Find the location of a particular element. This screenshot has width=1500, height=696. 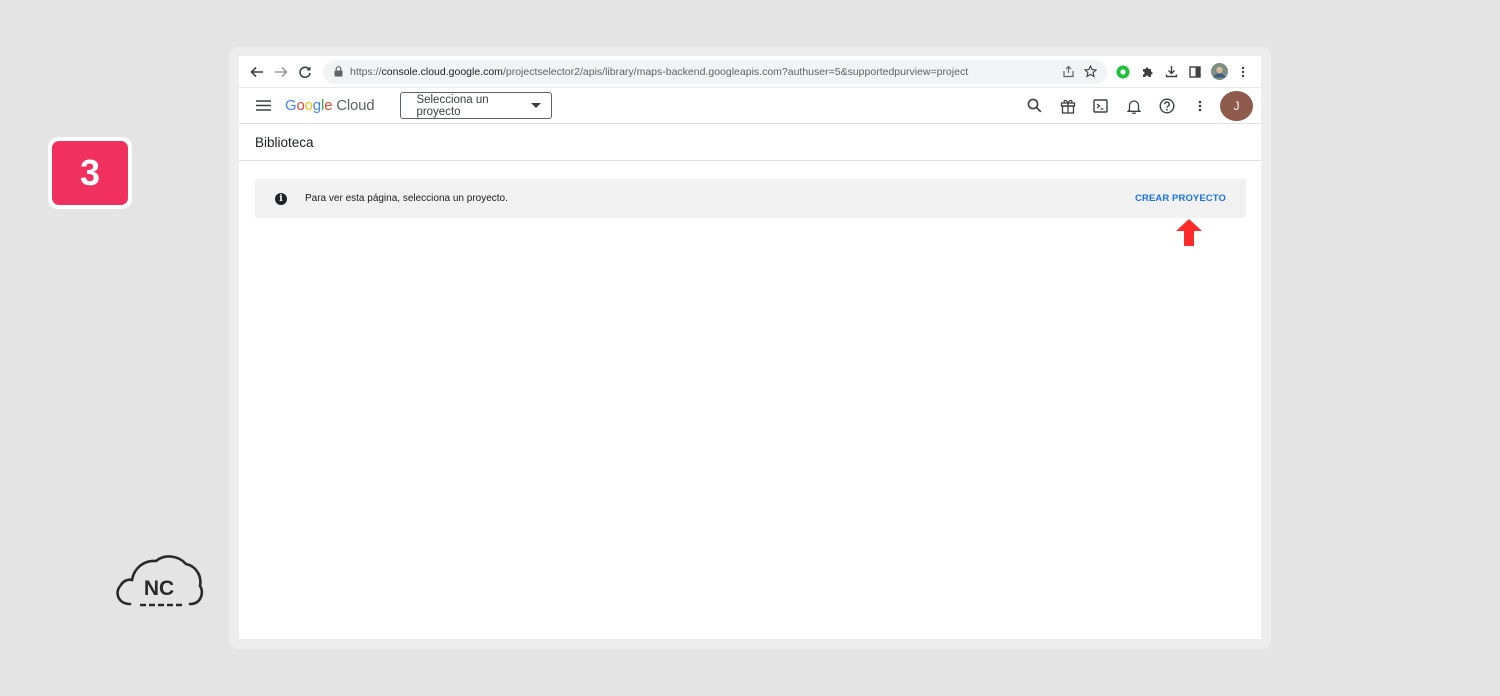

account-avatar: J is located at coordinates (1236, 105).